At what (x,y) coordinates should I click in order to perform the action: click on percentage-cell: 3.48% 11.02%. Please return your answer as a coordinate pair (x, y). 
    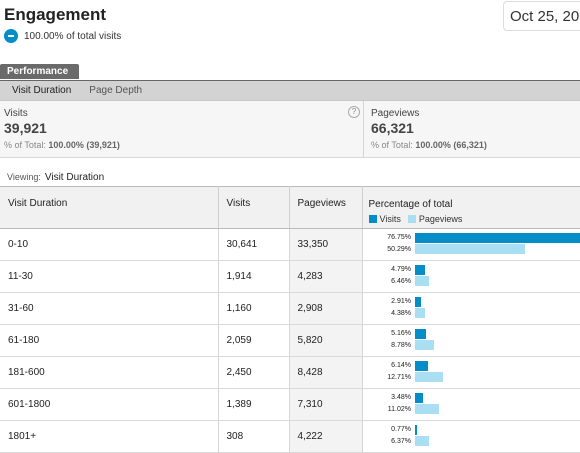
    Looking at the image, I should click on (471, 404).